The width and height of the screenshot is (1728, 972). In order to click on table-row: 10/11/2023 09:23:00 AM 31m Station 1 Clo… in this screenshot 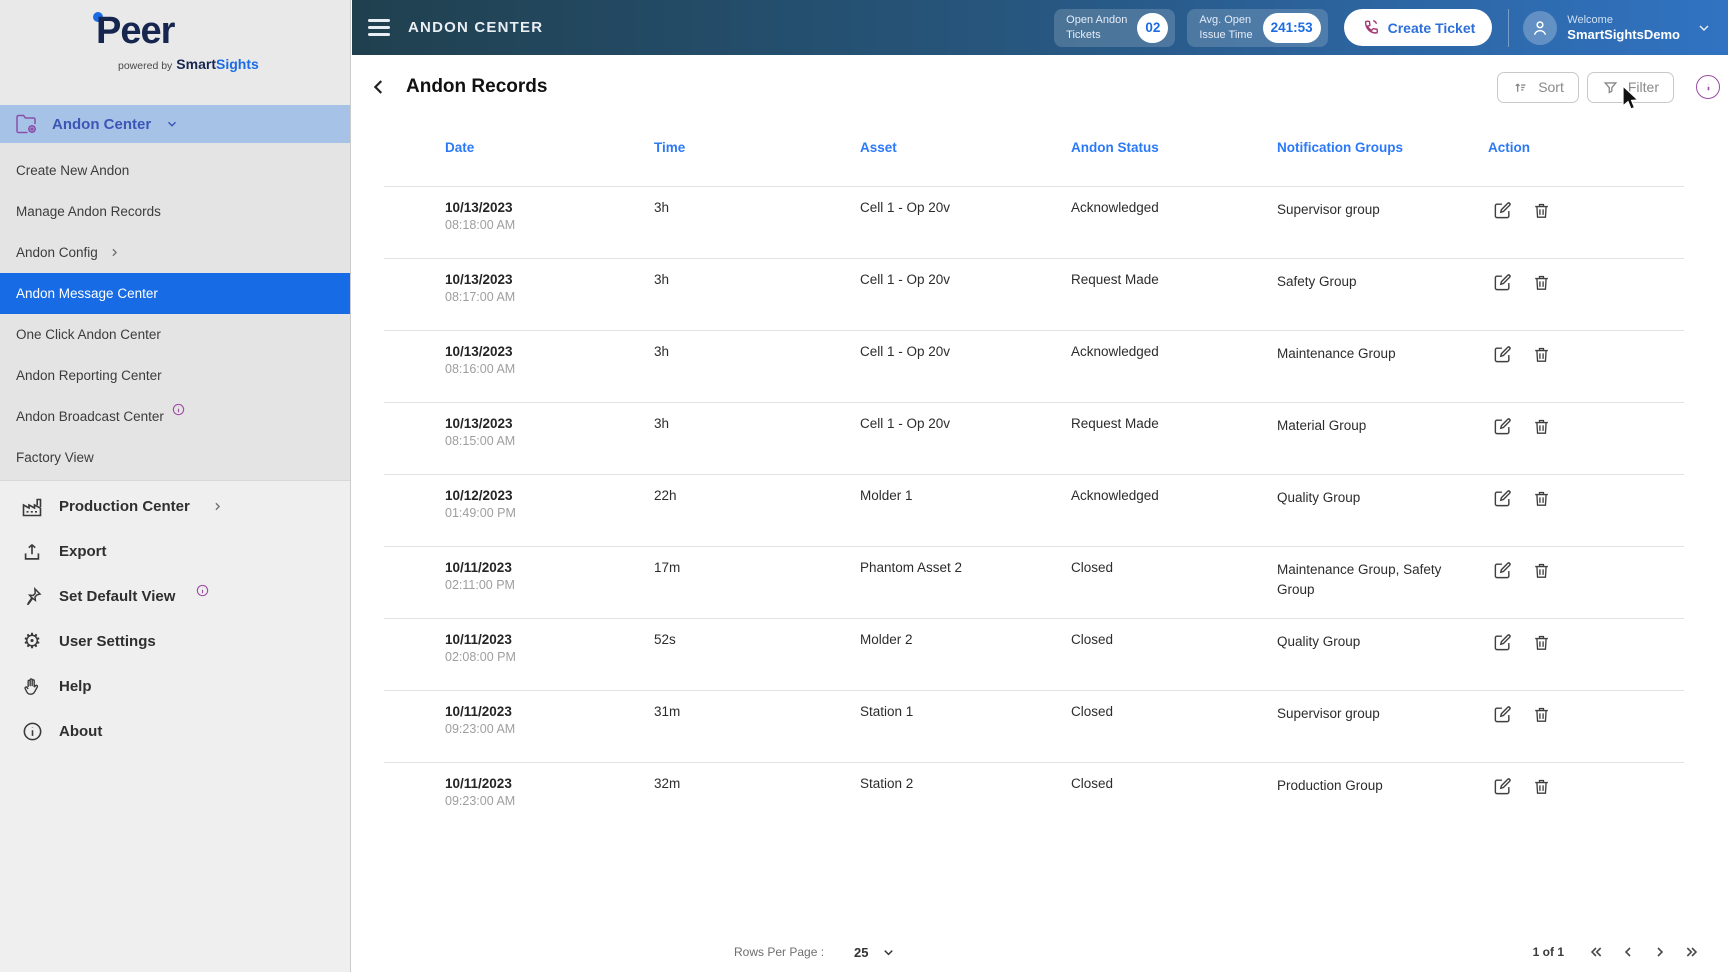, I will do `click(1034, 726)`.